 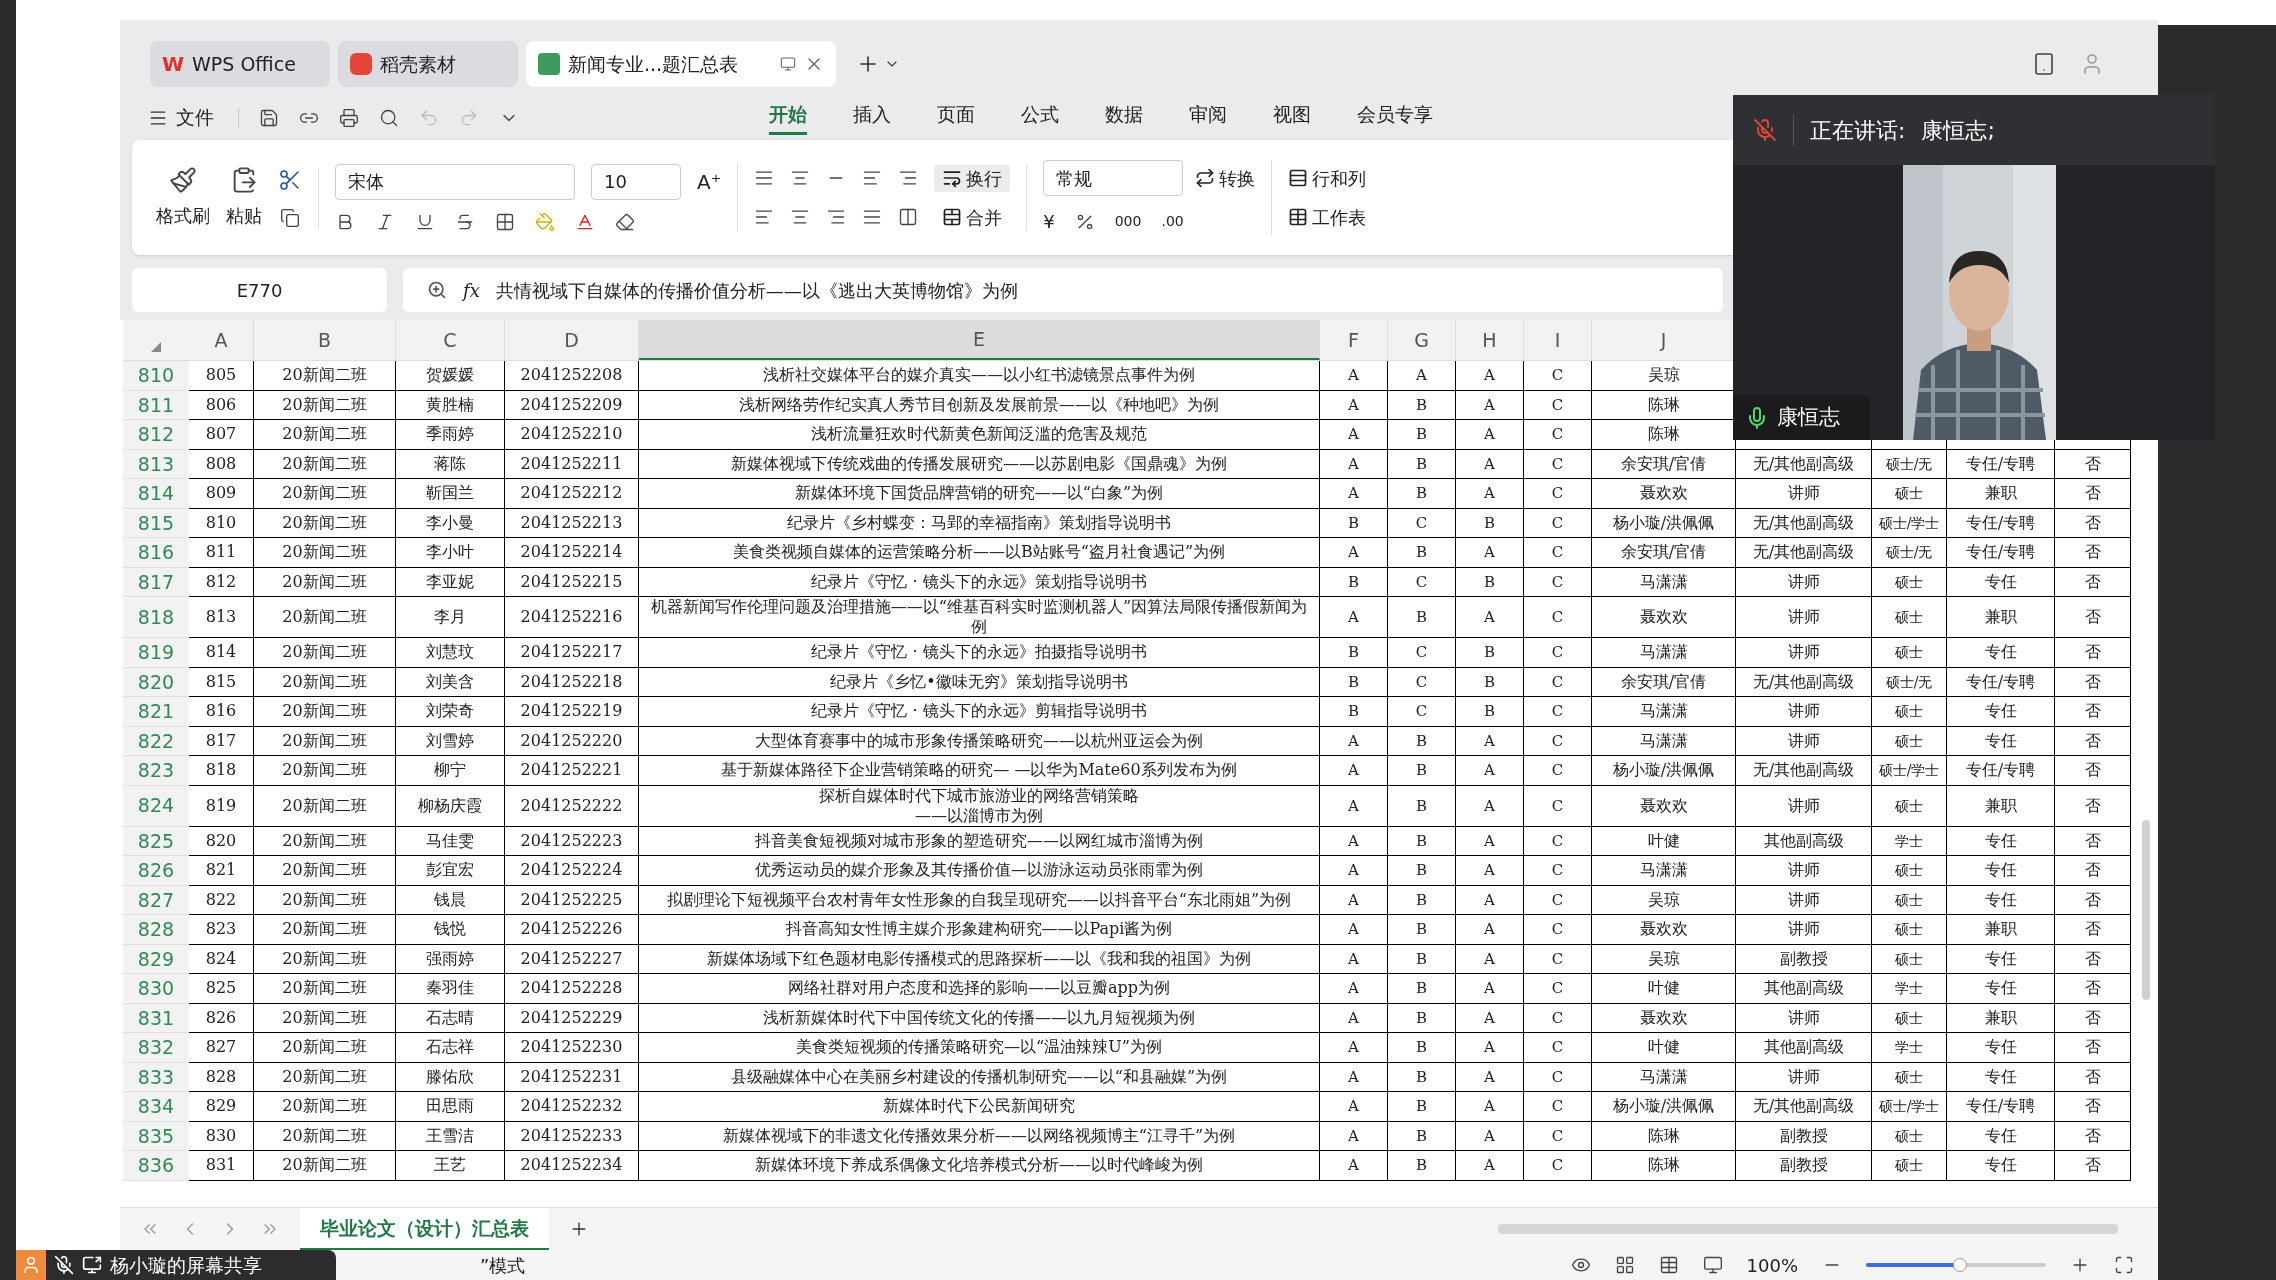 What do you see at coordinates (1208, 117) in the screenshot?
I see `ribbon-tab: 审阅` at bounding box center [1208, 117].